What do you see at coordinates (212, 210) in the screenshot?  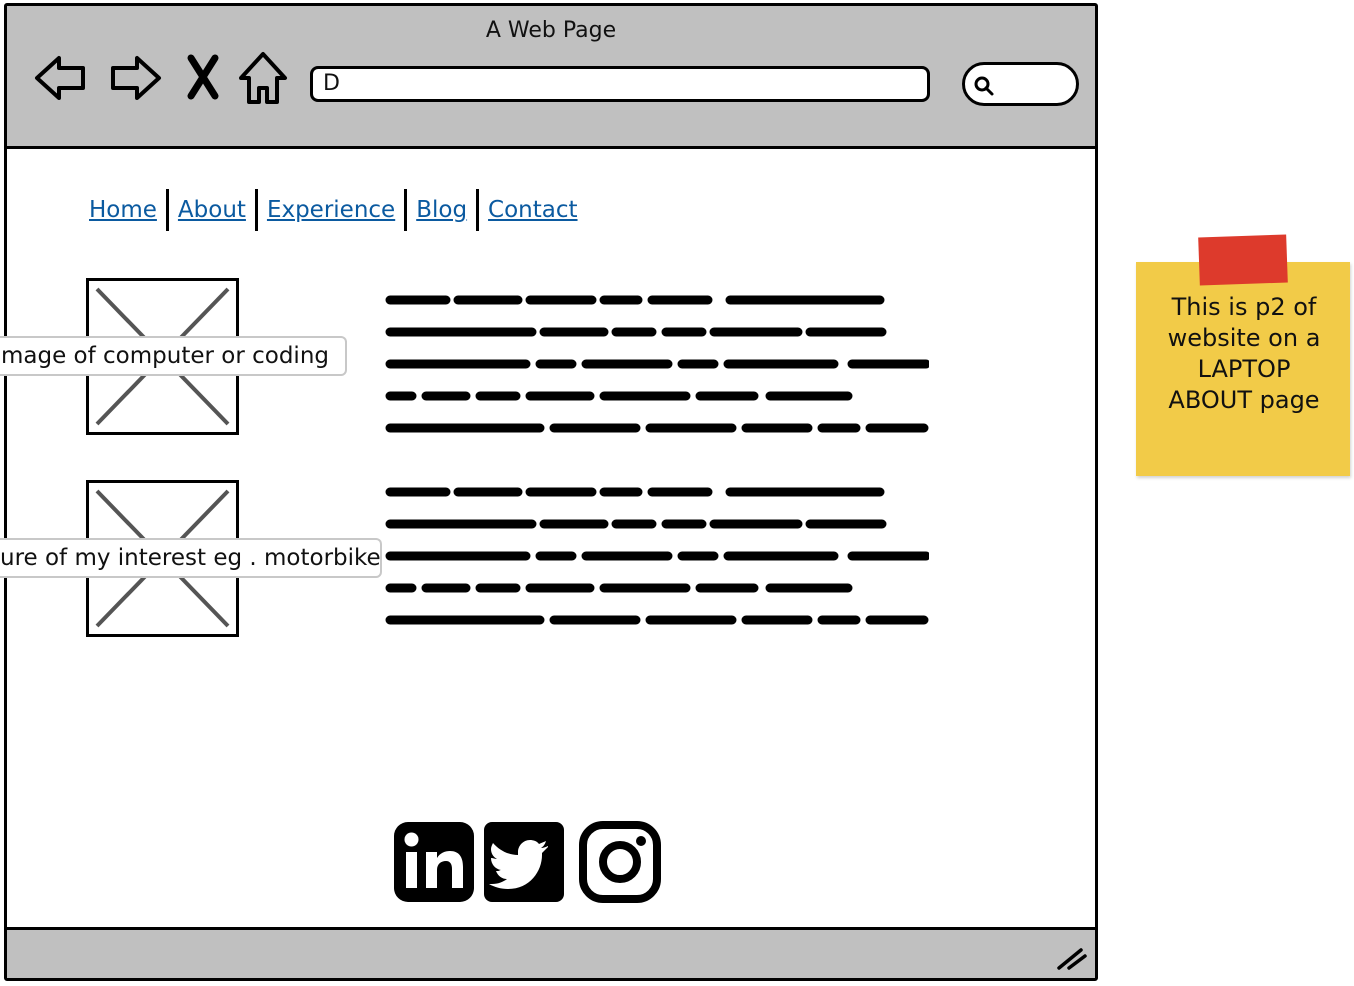 I see `nav-about-link: About` at bounding box center [212, 210].